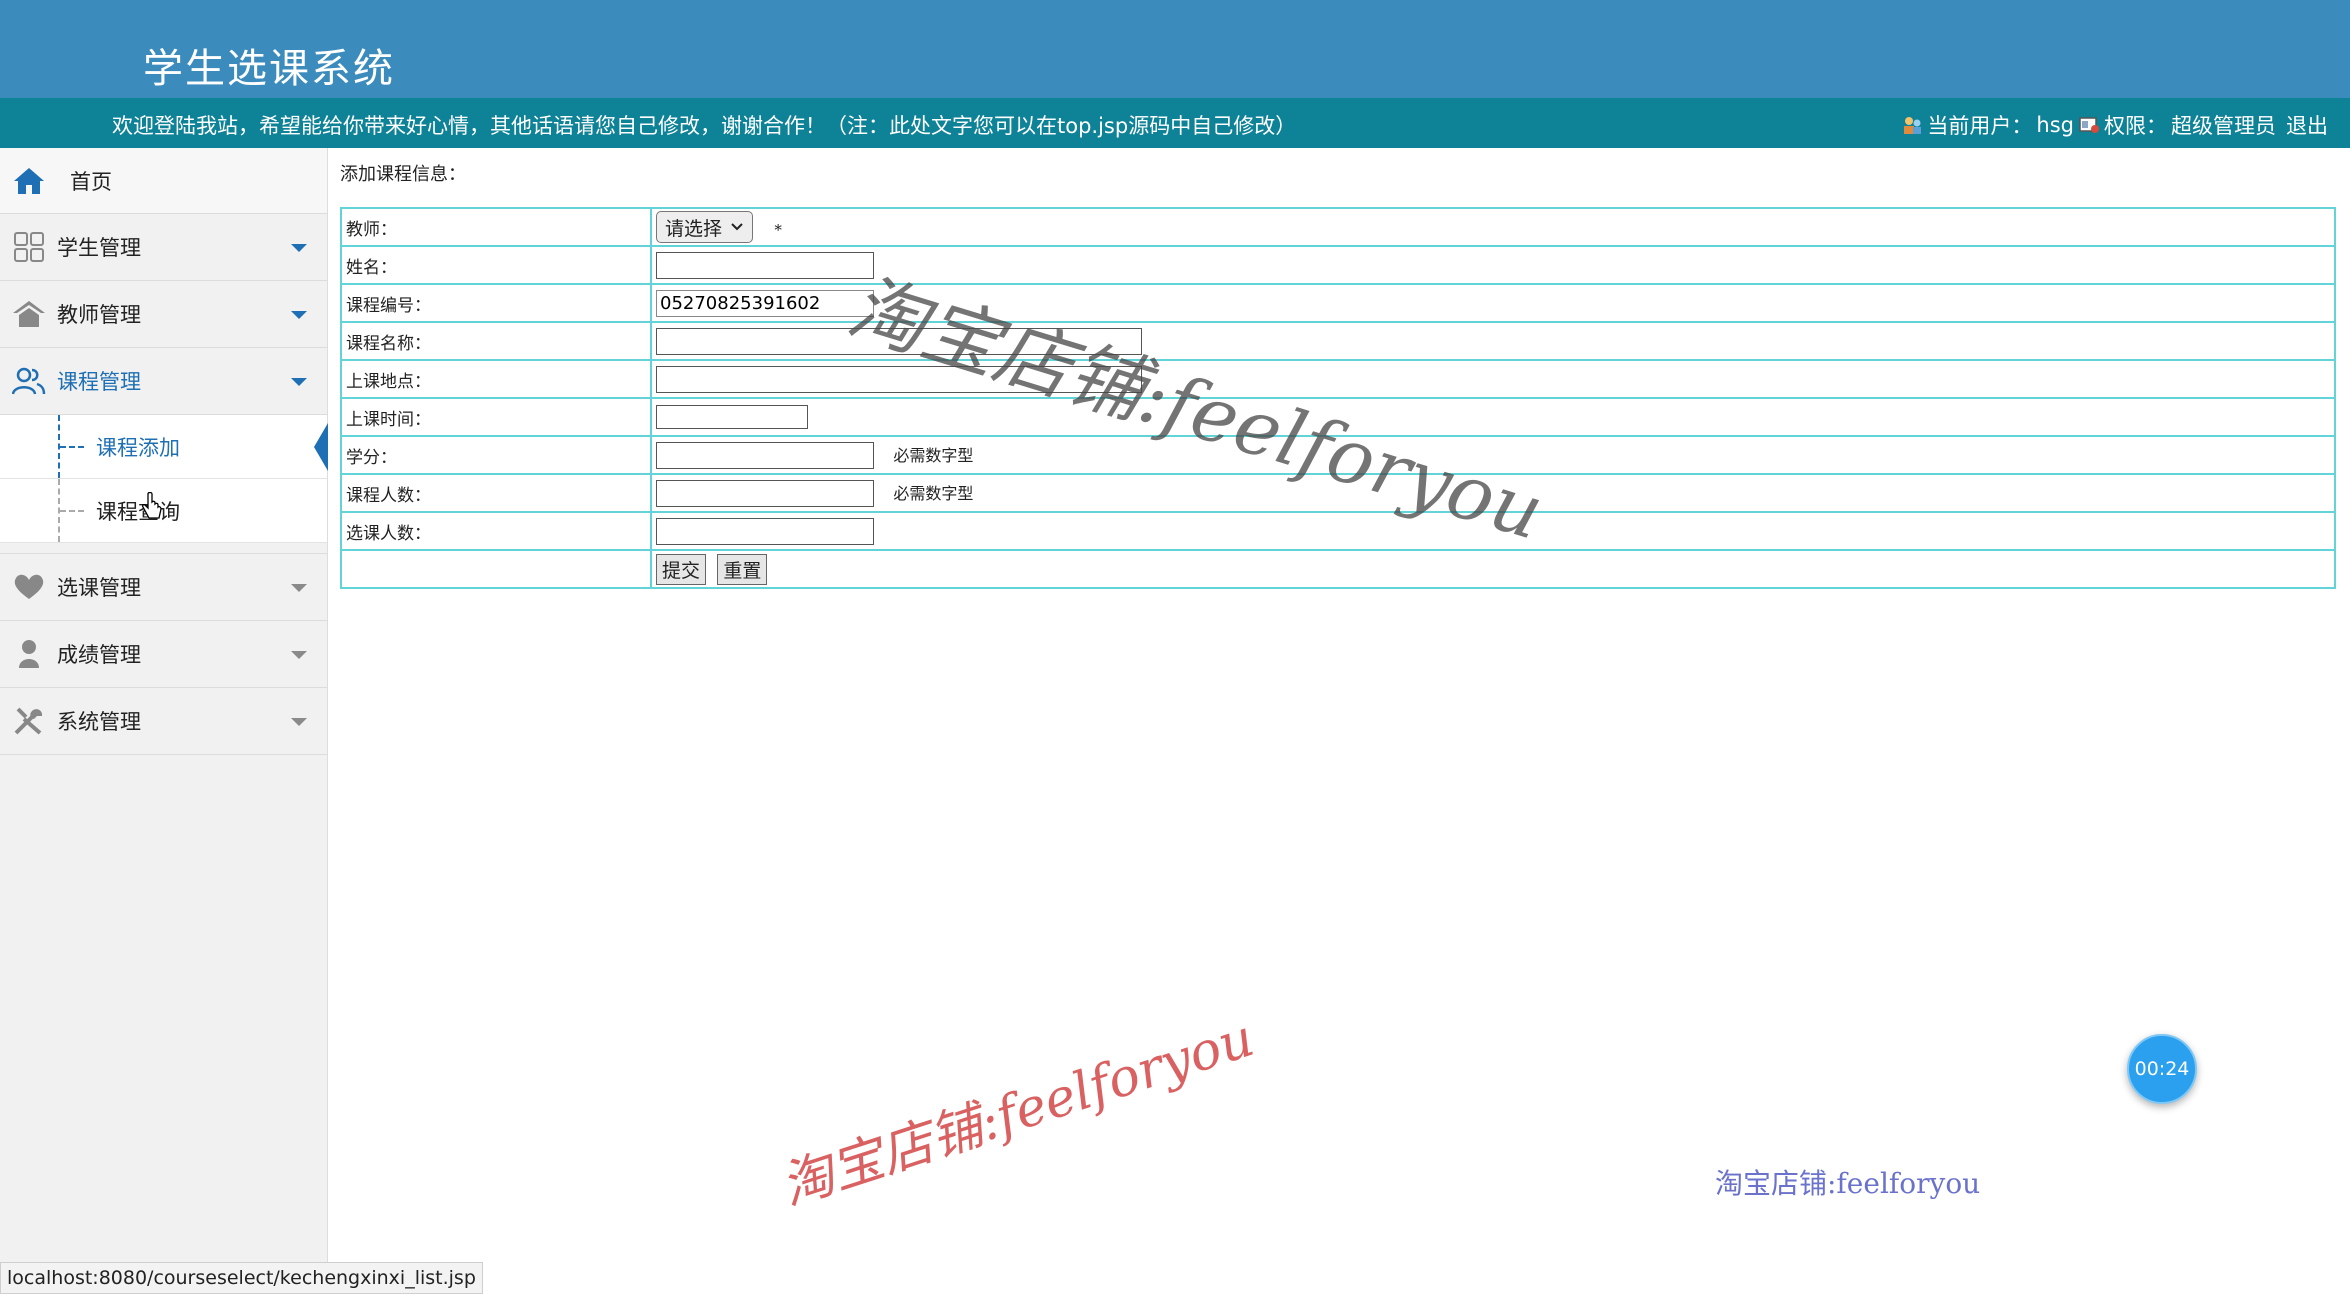  I want to click on current-user-name: hsg, so click(2055, 125).